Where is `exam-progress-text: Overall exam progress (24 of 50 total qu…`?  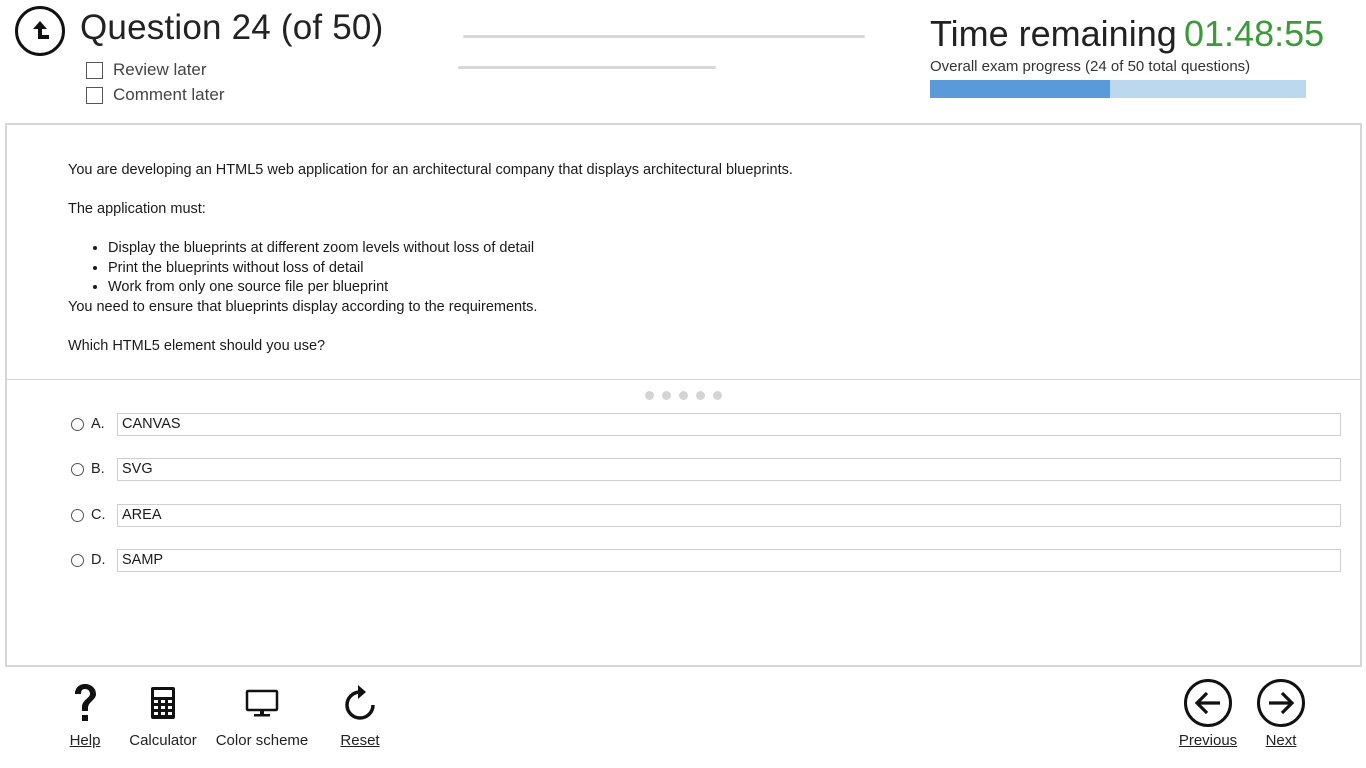 exam-progress-text: Overall exam progress (24 of 50 total qu… is located at coordinates (1090, 66).